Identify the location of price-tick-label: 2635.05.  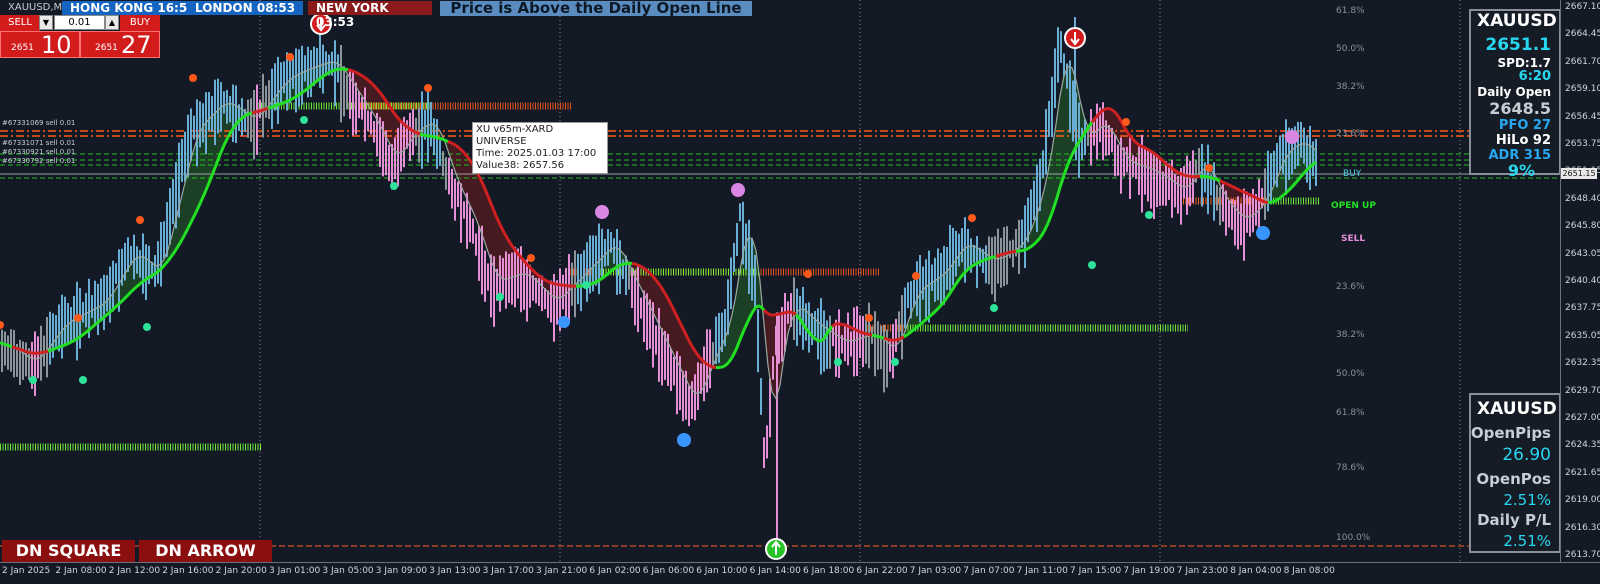
(1582, 335).